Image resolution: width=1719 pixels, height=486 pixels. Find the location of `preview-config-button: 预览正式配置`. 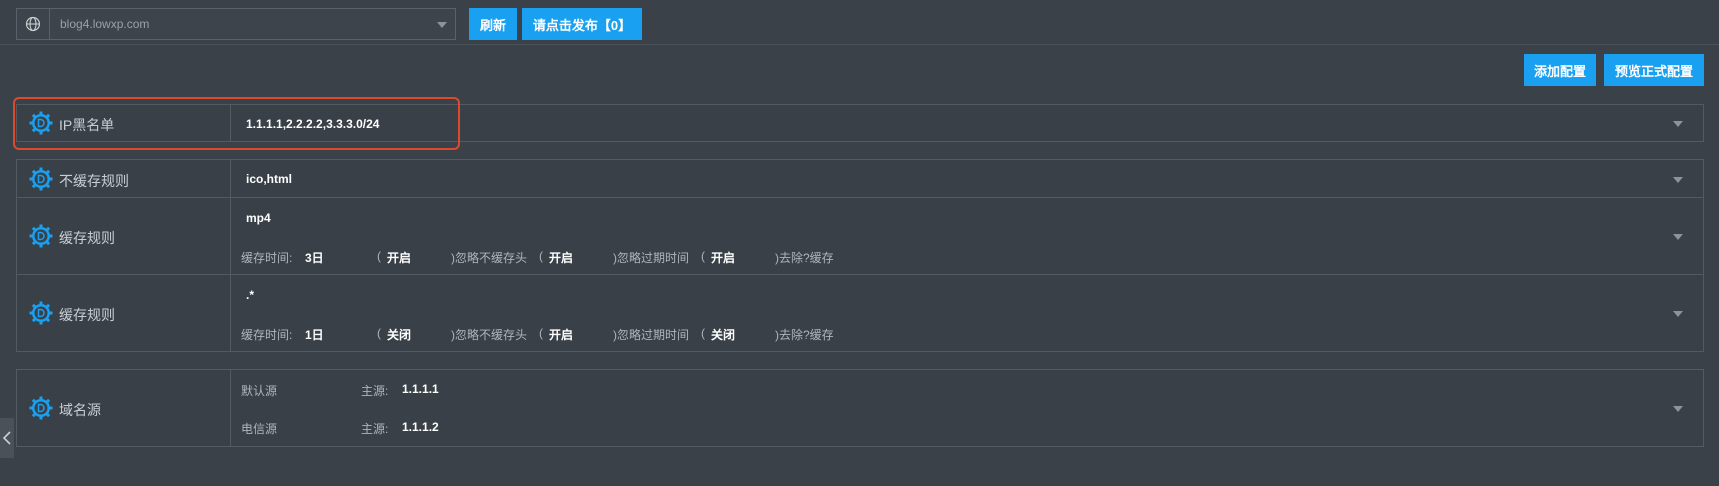

preview-config-button: 预览正式配置 is located at coordinates (1654, 70).